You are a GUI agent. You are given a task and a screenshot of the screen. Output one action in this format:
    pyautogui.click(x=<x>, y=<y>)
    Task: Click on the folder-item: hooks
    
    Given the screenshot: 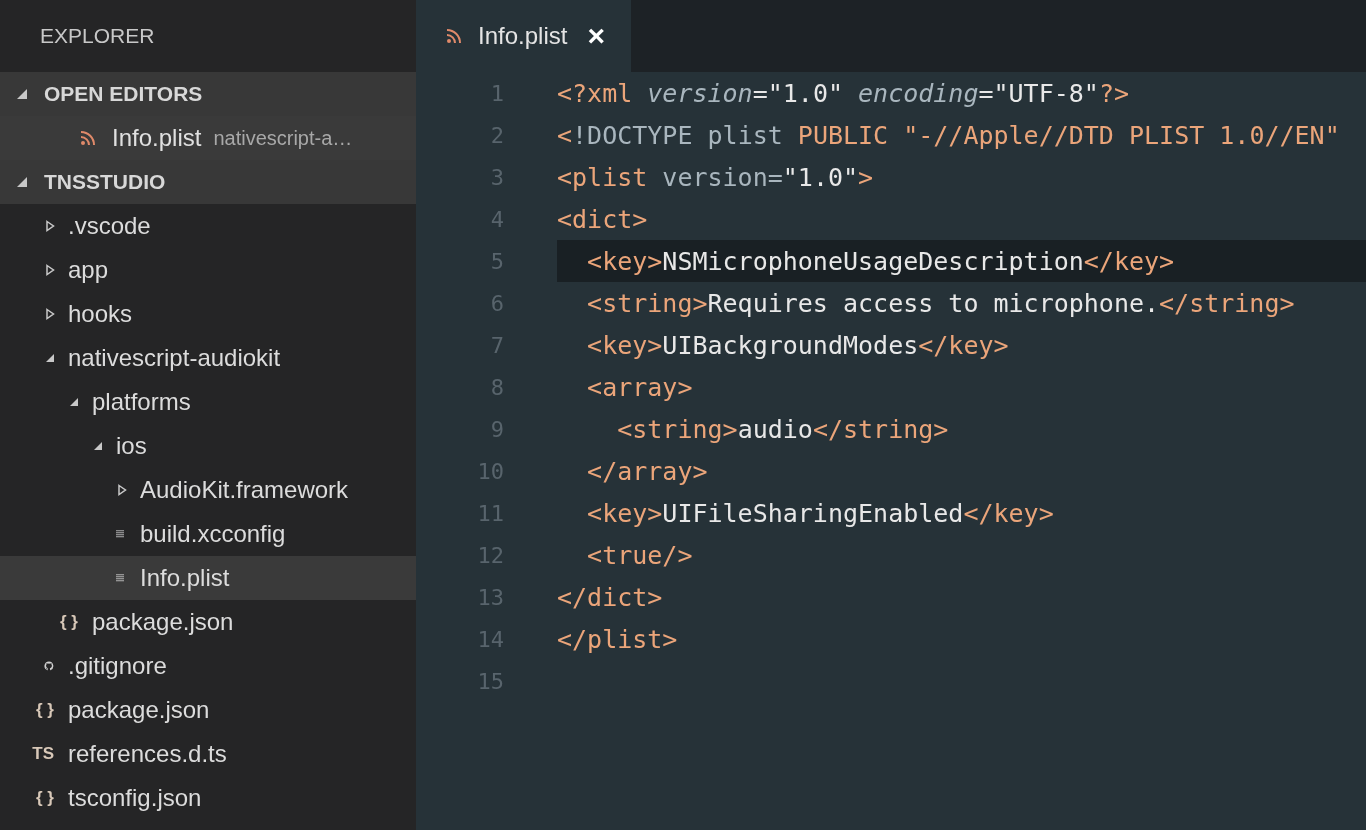 What is the action you would take?
    pyautogui.click(x=208, y=314)
    